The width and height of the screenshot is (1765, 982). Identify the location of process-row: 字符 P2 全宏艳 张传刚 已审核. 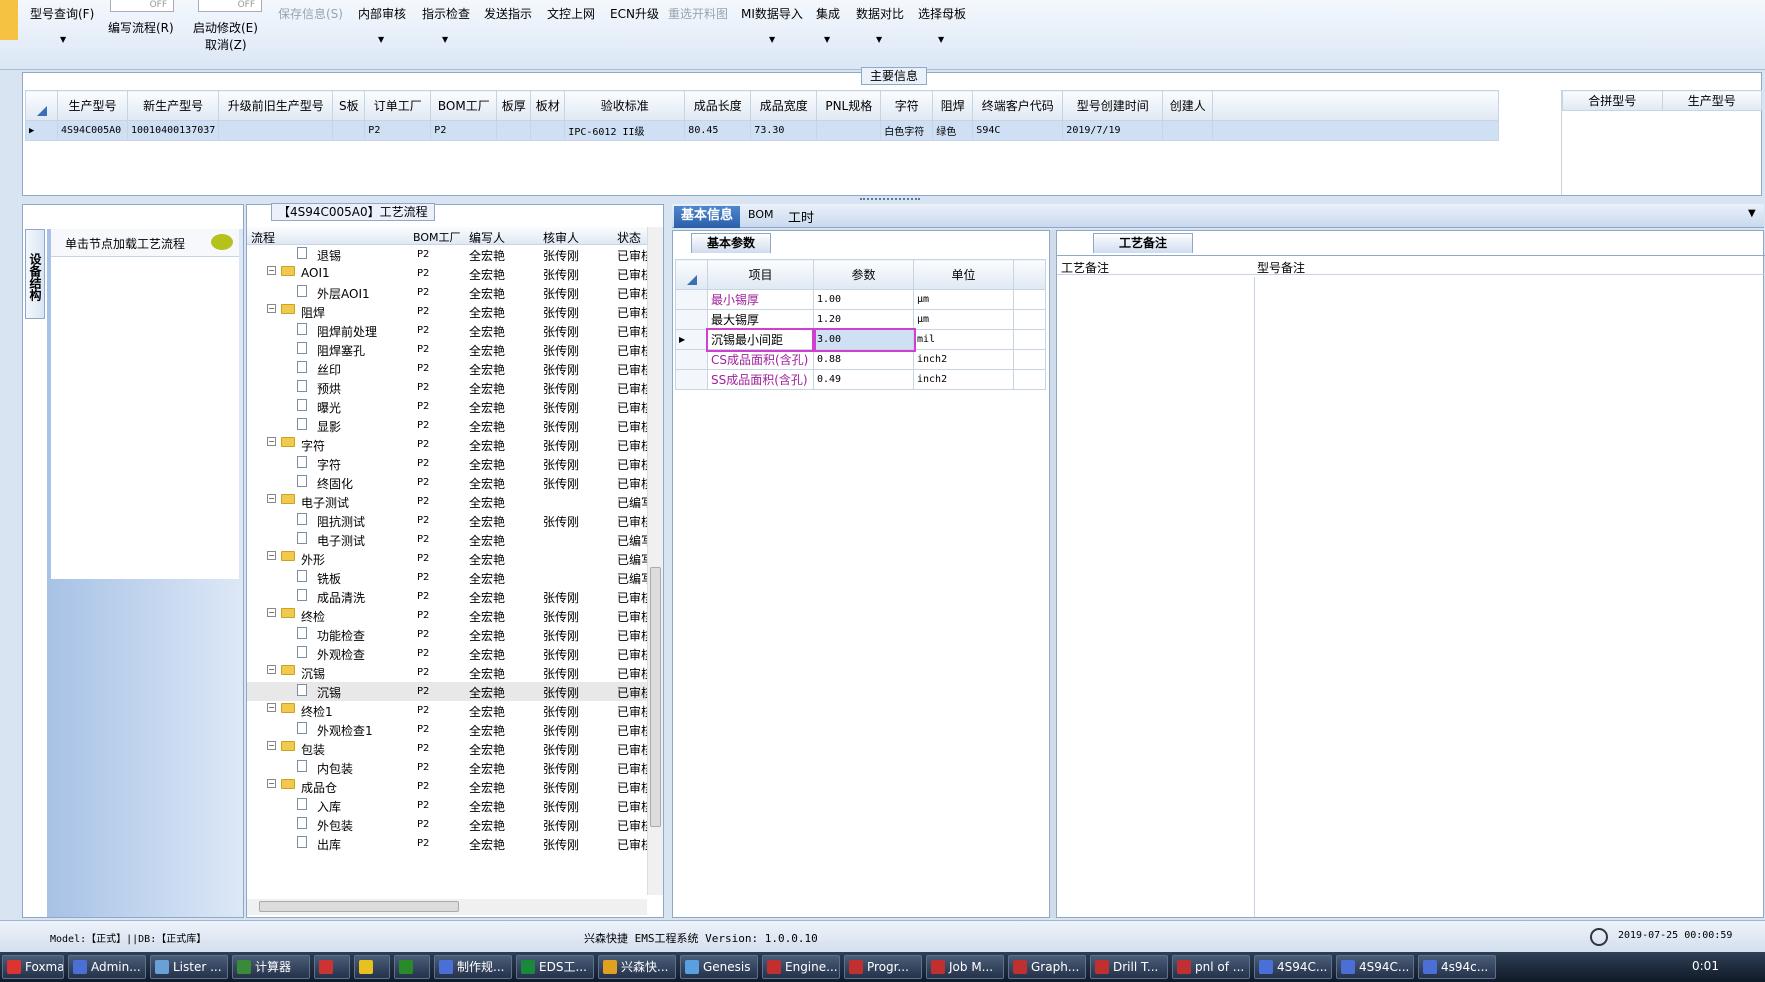
(447, 463).